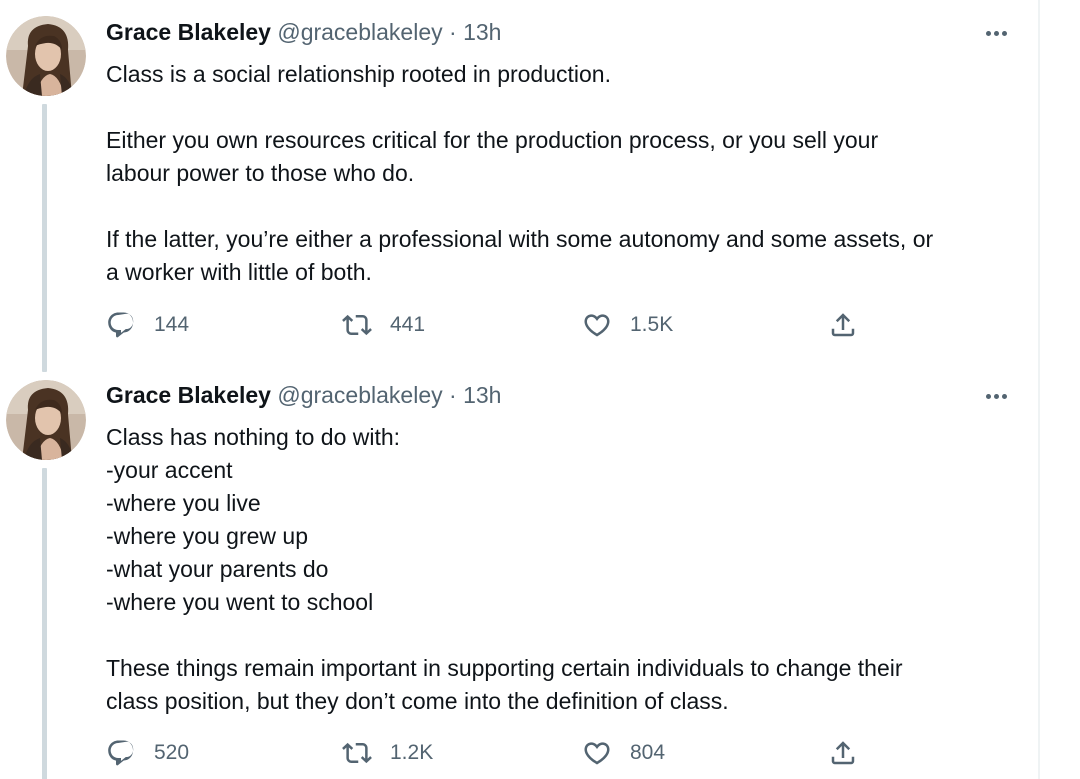 Image resolution: width=1080 pixels, height=779 pixels. I want to click on text-line: labour power to those who do., so click(260, 173).